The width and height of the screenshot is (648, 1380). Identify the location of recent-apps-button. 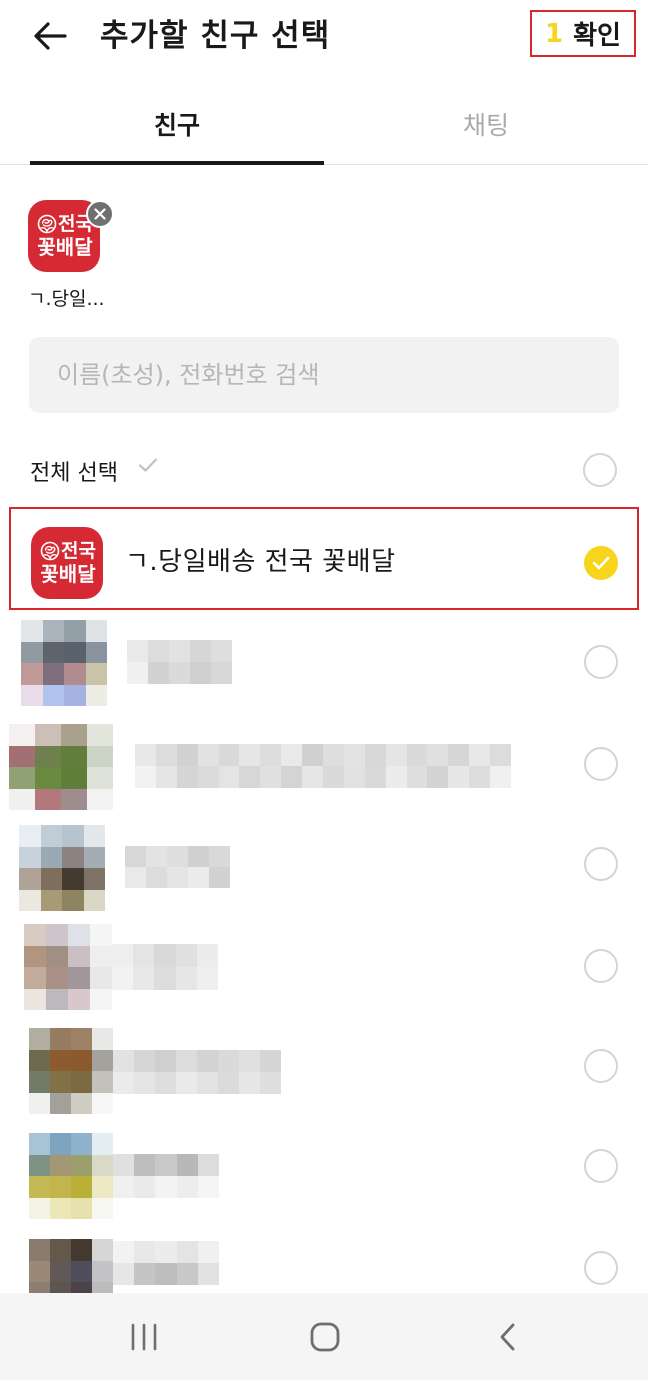
(144, 1337).